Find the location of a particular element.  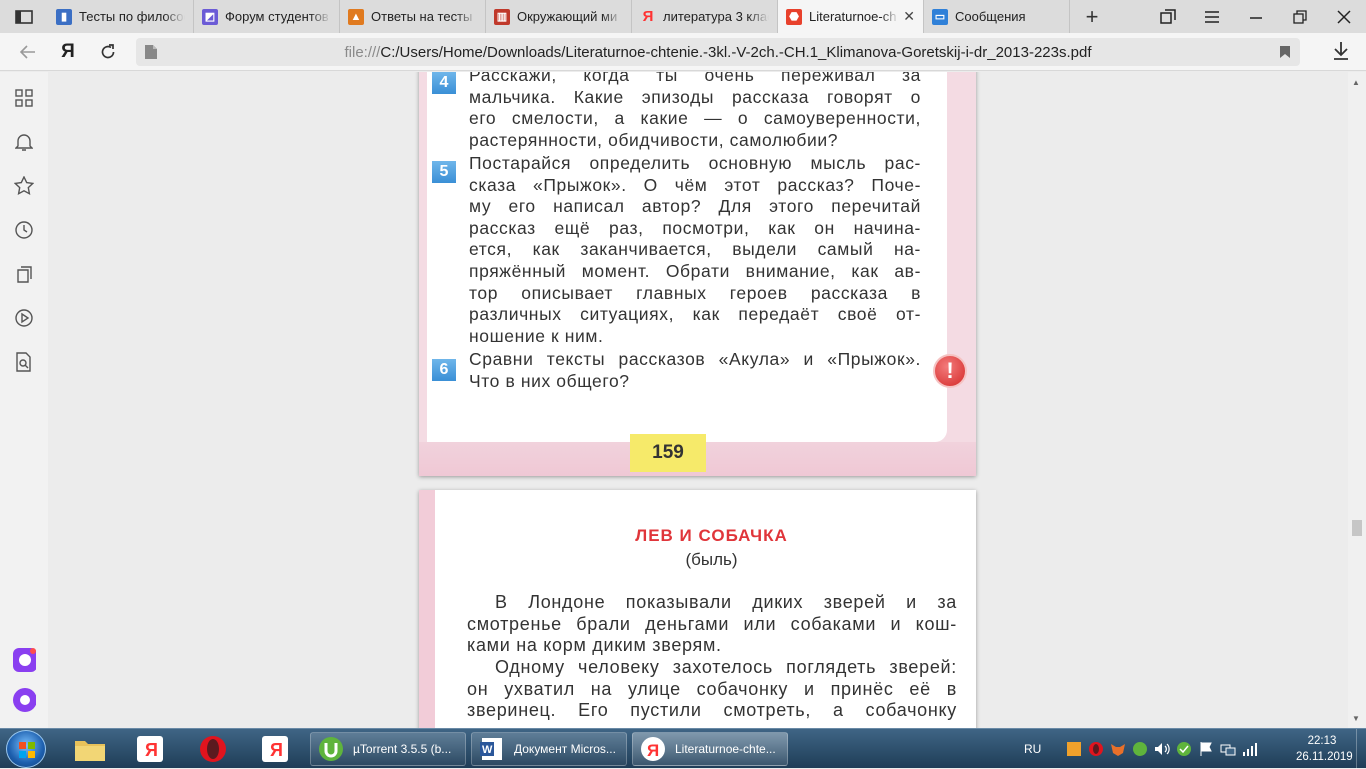

scroll-down-icon: ▼ is located at coordinates (1356, 718).